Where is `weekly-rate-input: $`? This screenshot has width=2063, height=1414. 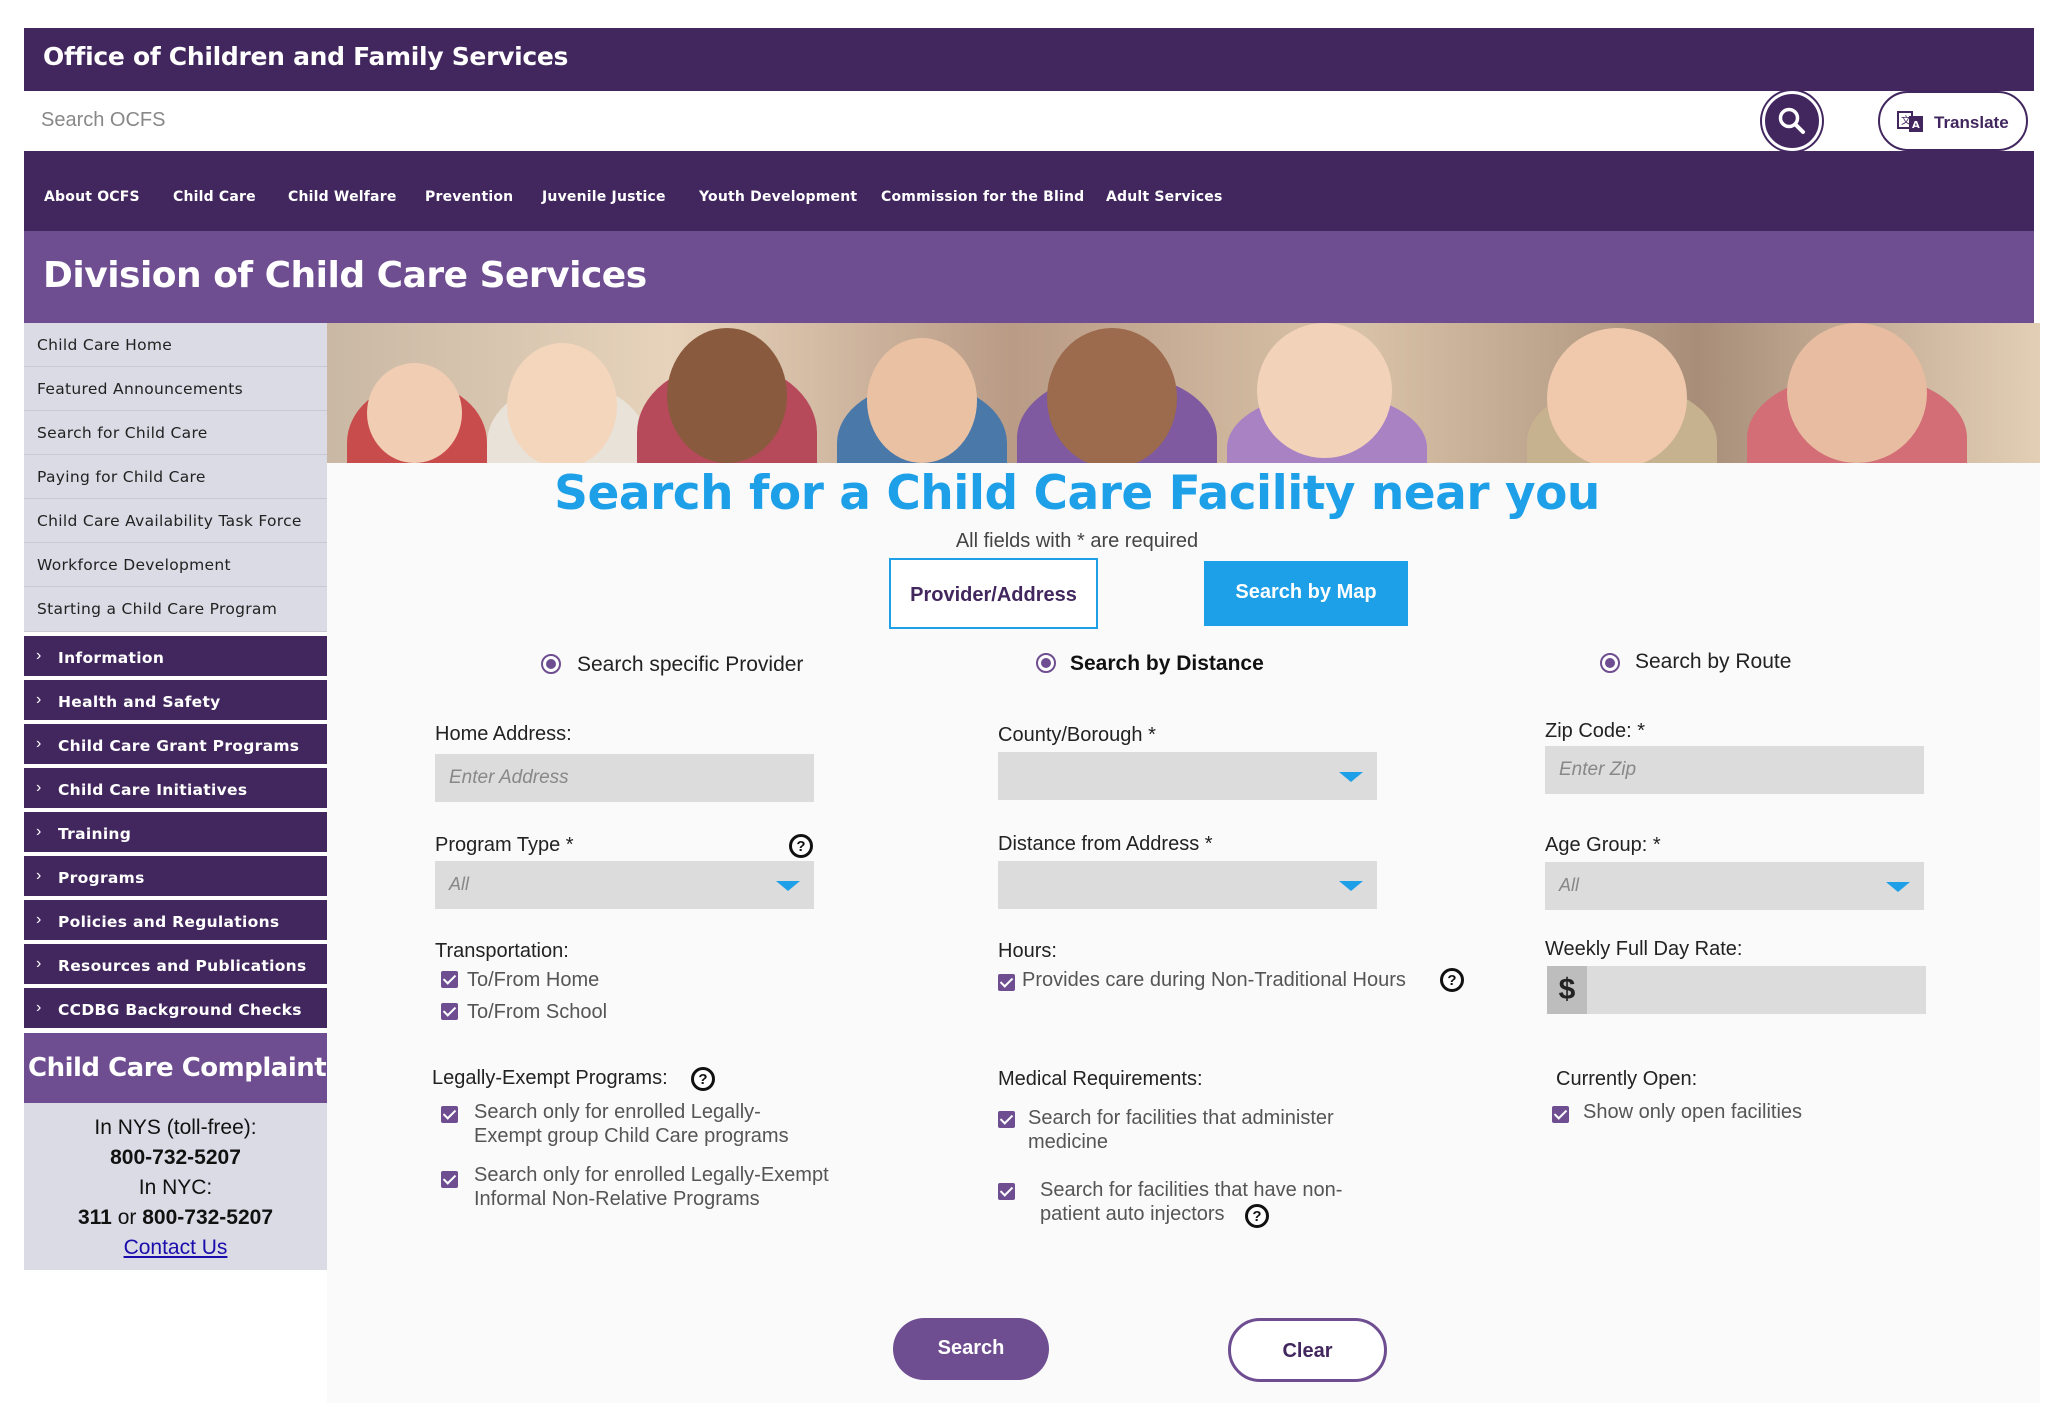
weekly-rate-input: $ is located at coordinates (1736, 990).